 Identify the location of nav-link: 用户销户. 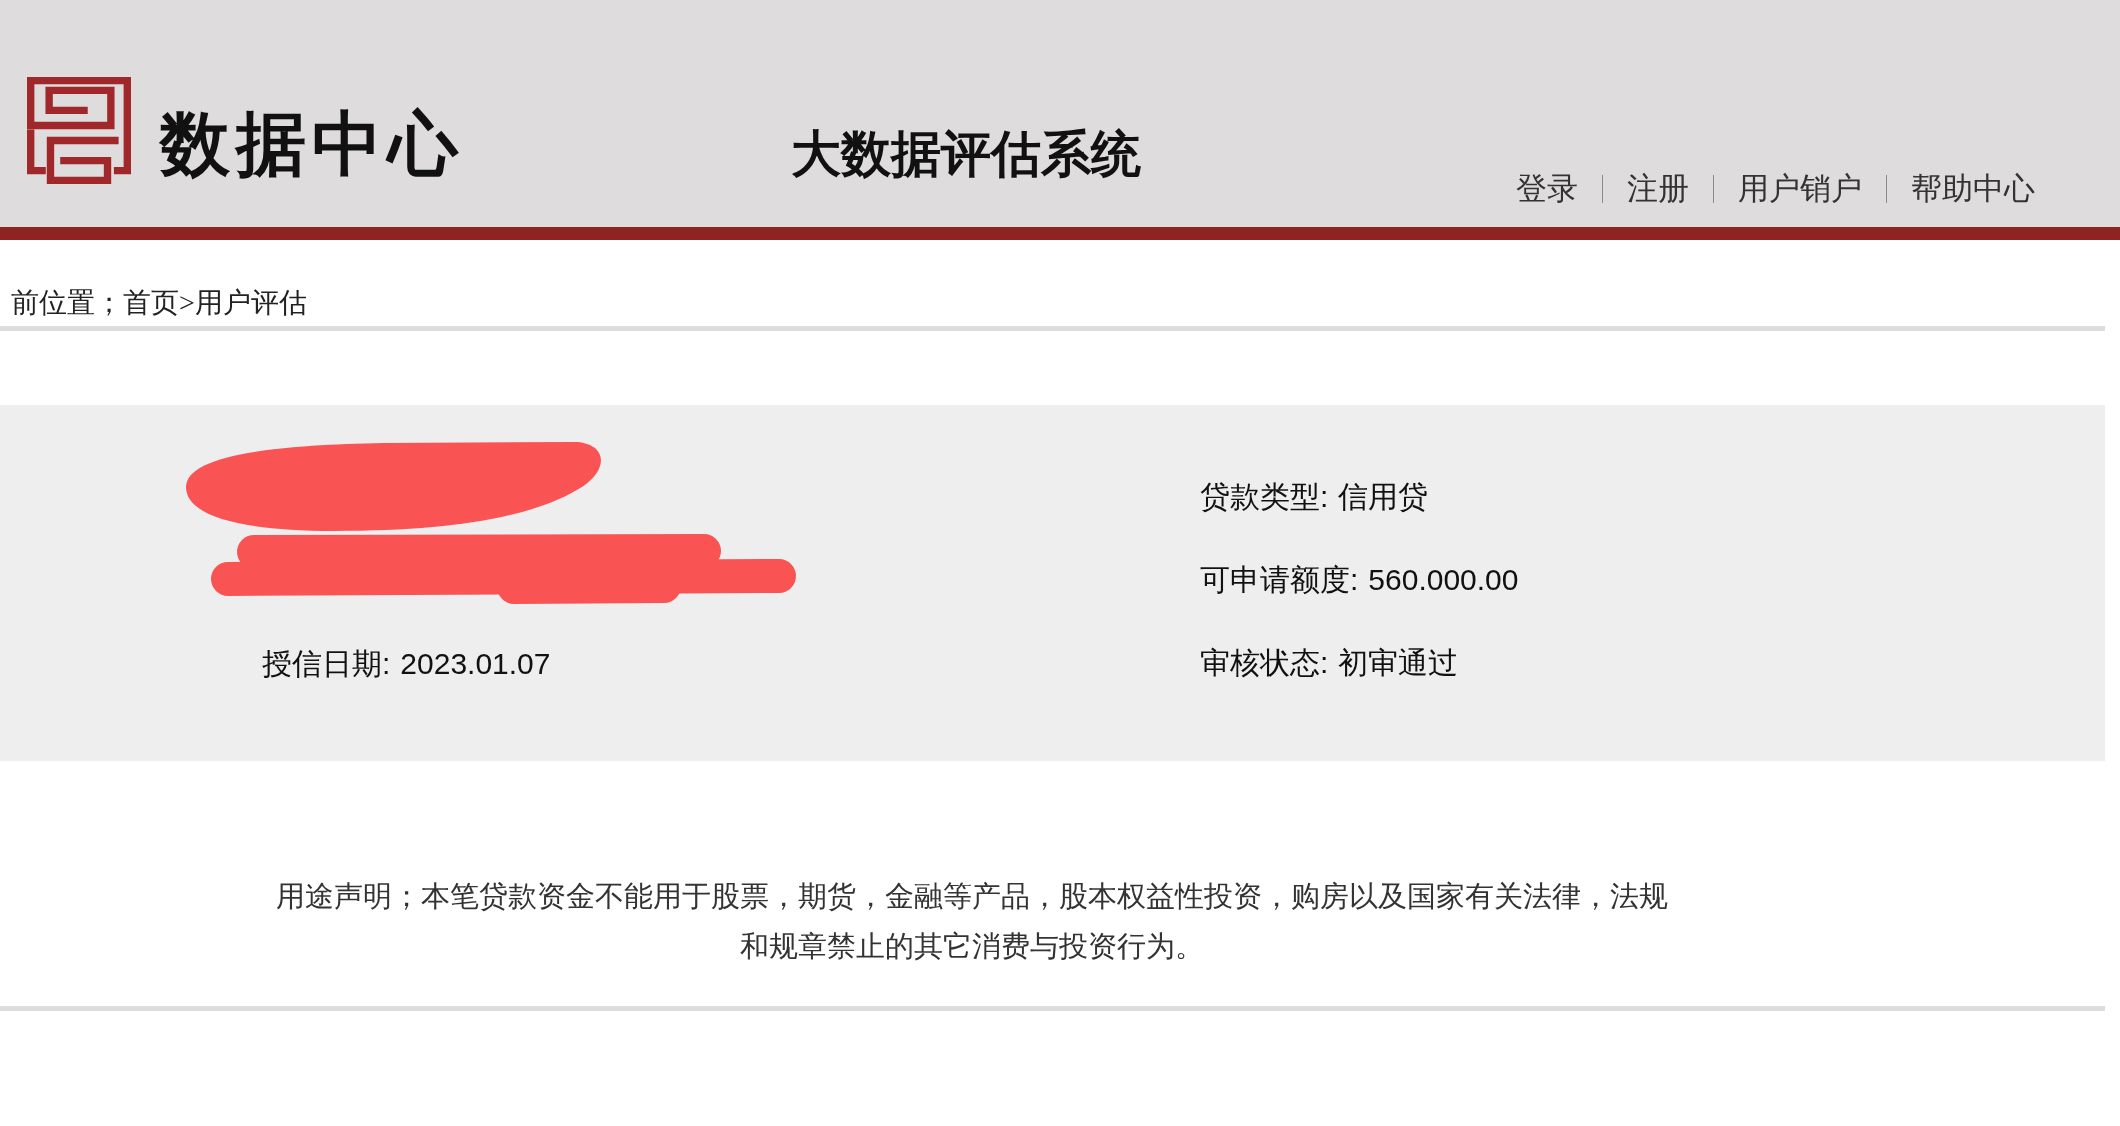
(1800, 189).